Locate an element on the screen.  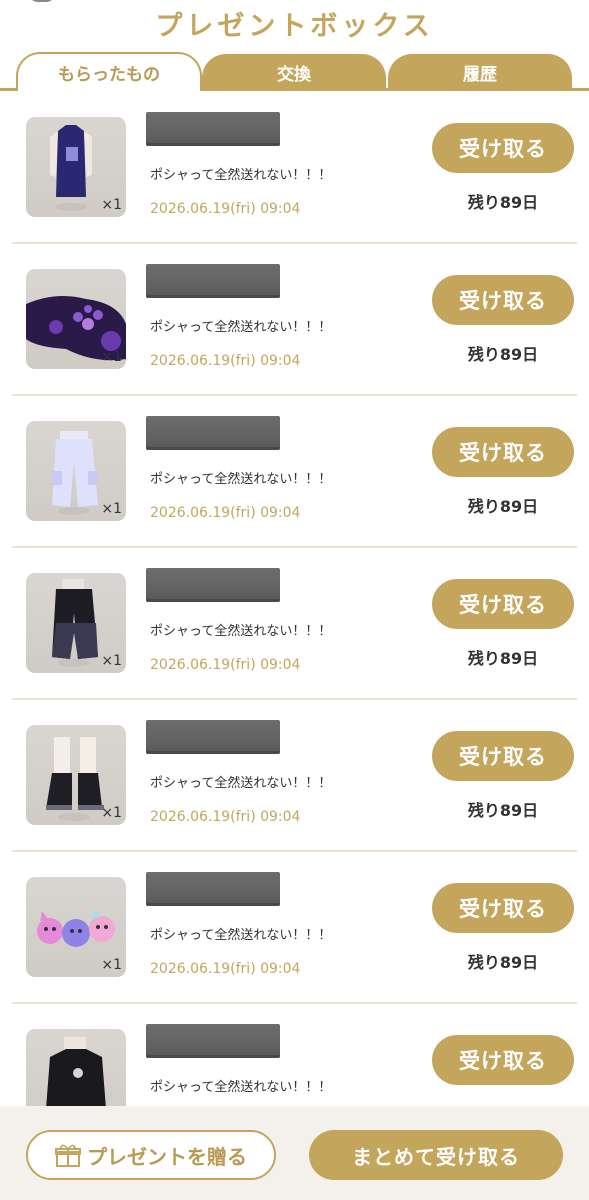
send-gift-label: プレゼントを贈る is located at coordinates (167, 1156).